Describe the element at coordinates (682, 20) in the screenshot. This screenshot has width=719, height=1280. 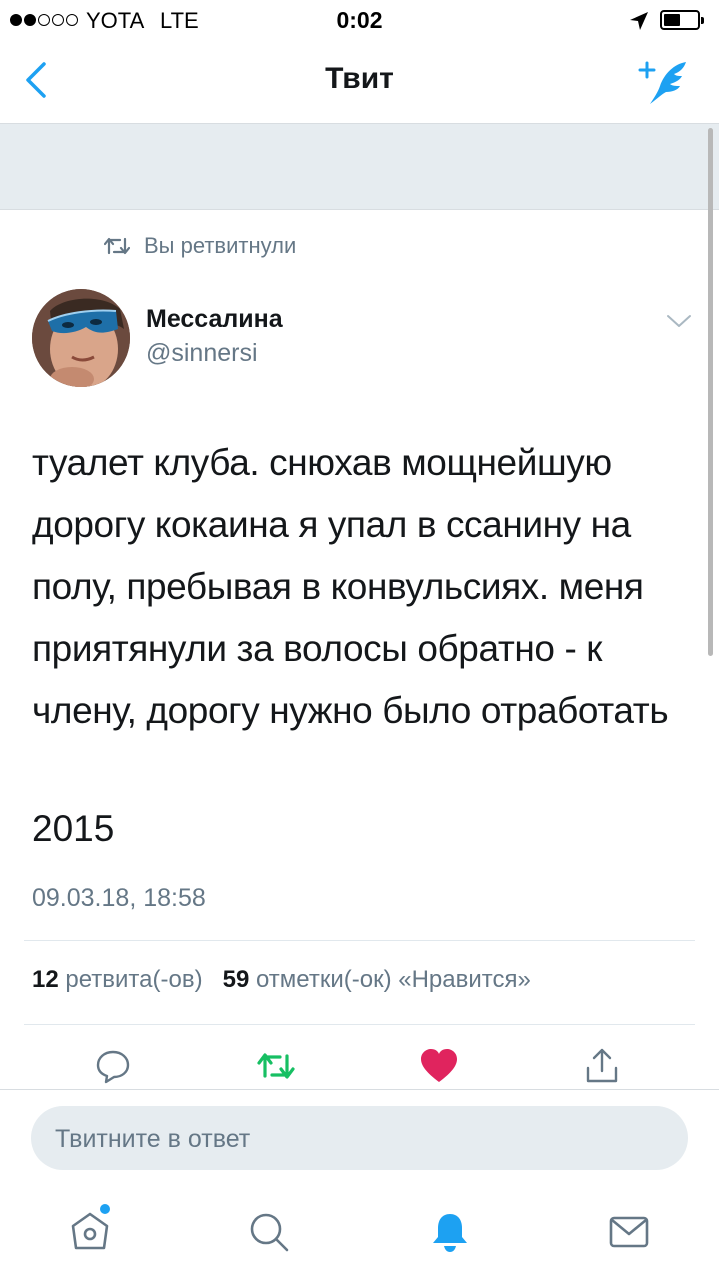
I see `battery-icon` at that location.